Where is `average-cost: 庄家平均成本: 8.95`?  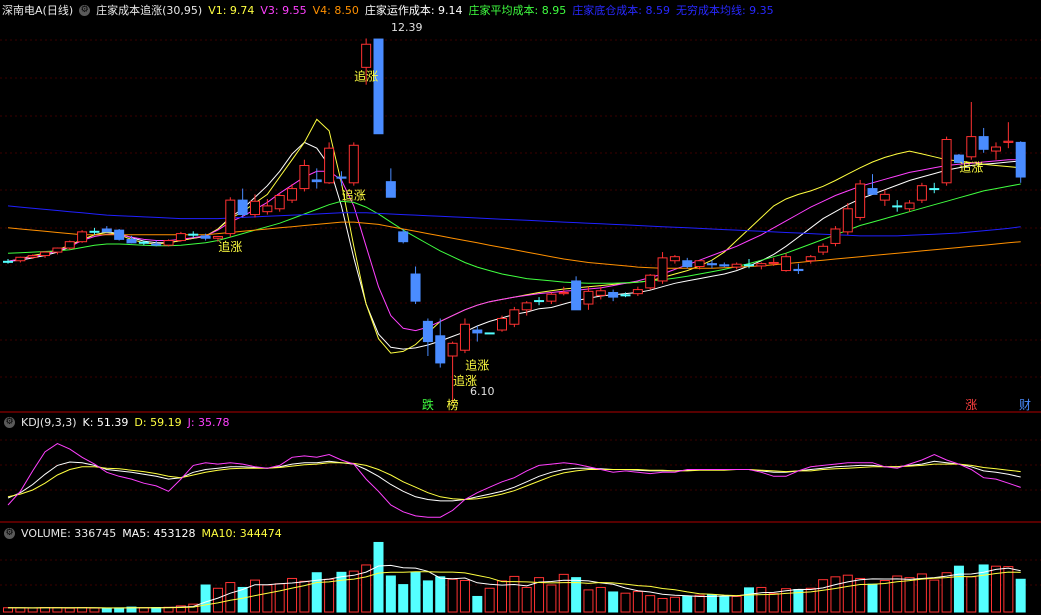
average-cost: 庄家平均成本: 8.95 is located at coordinates (517, 10).